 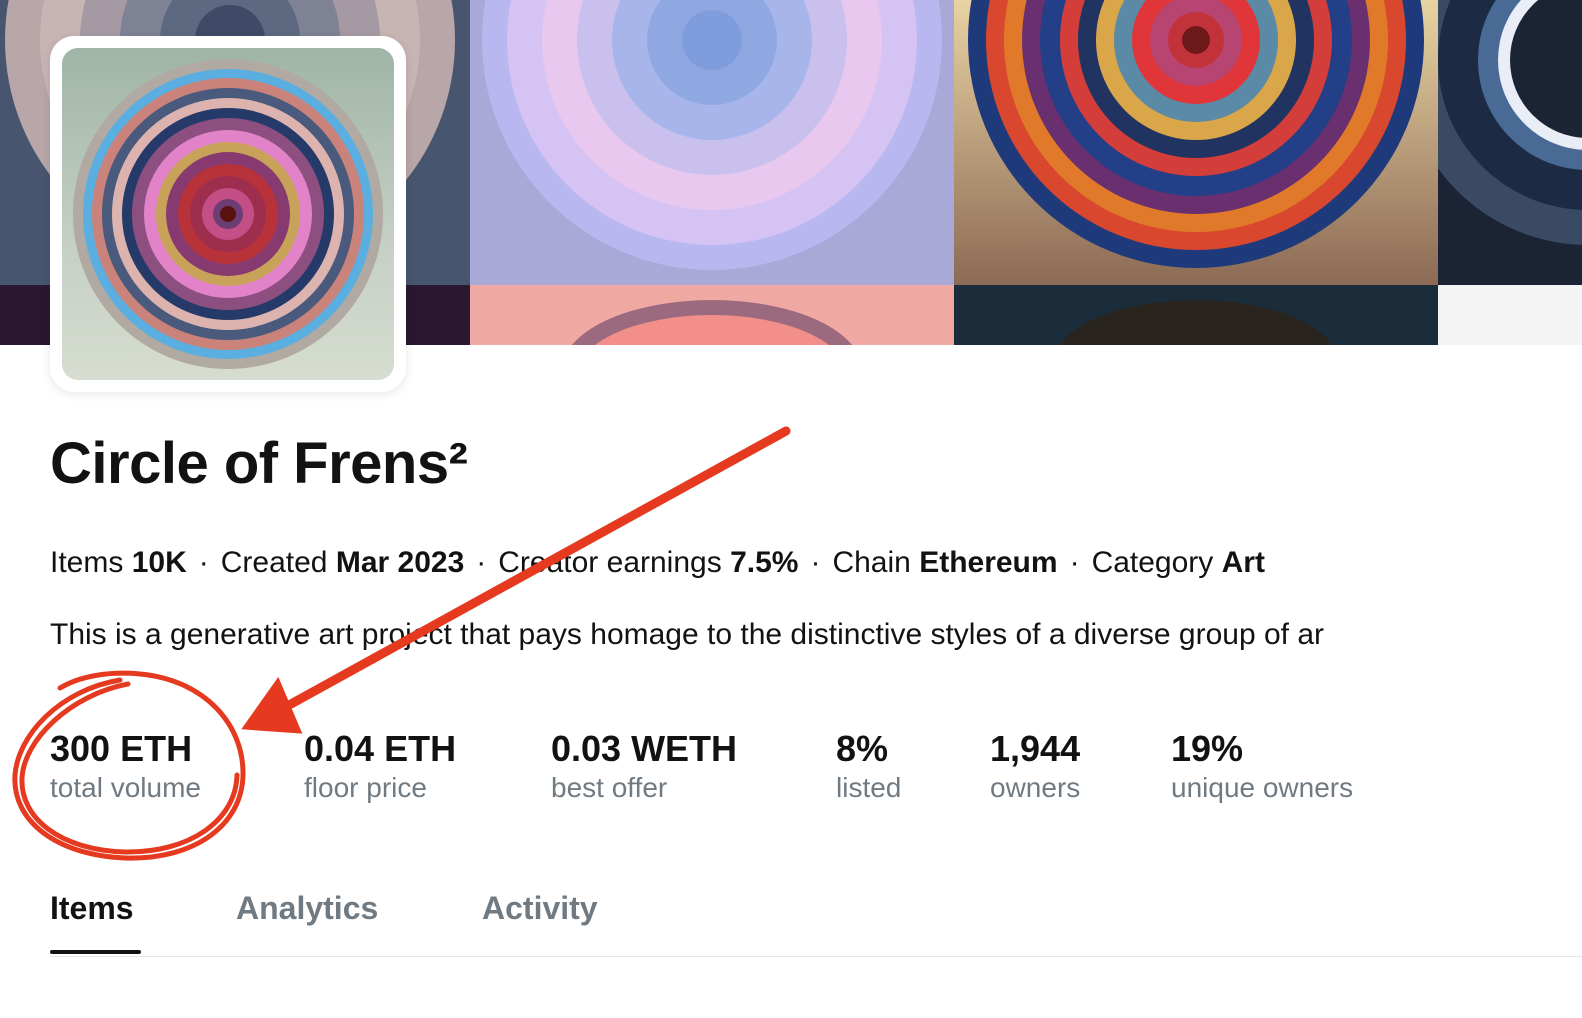 What do you see at coordinates (274, 562) in the screenshot?
I see `meta-created-label: Created` at bounding box center [274, 562].